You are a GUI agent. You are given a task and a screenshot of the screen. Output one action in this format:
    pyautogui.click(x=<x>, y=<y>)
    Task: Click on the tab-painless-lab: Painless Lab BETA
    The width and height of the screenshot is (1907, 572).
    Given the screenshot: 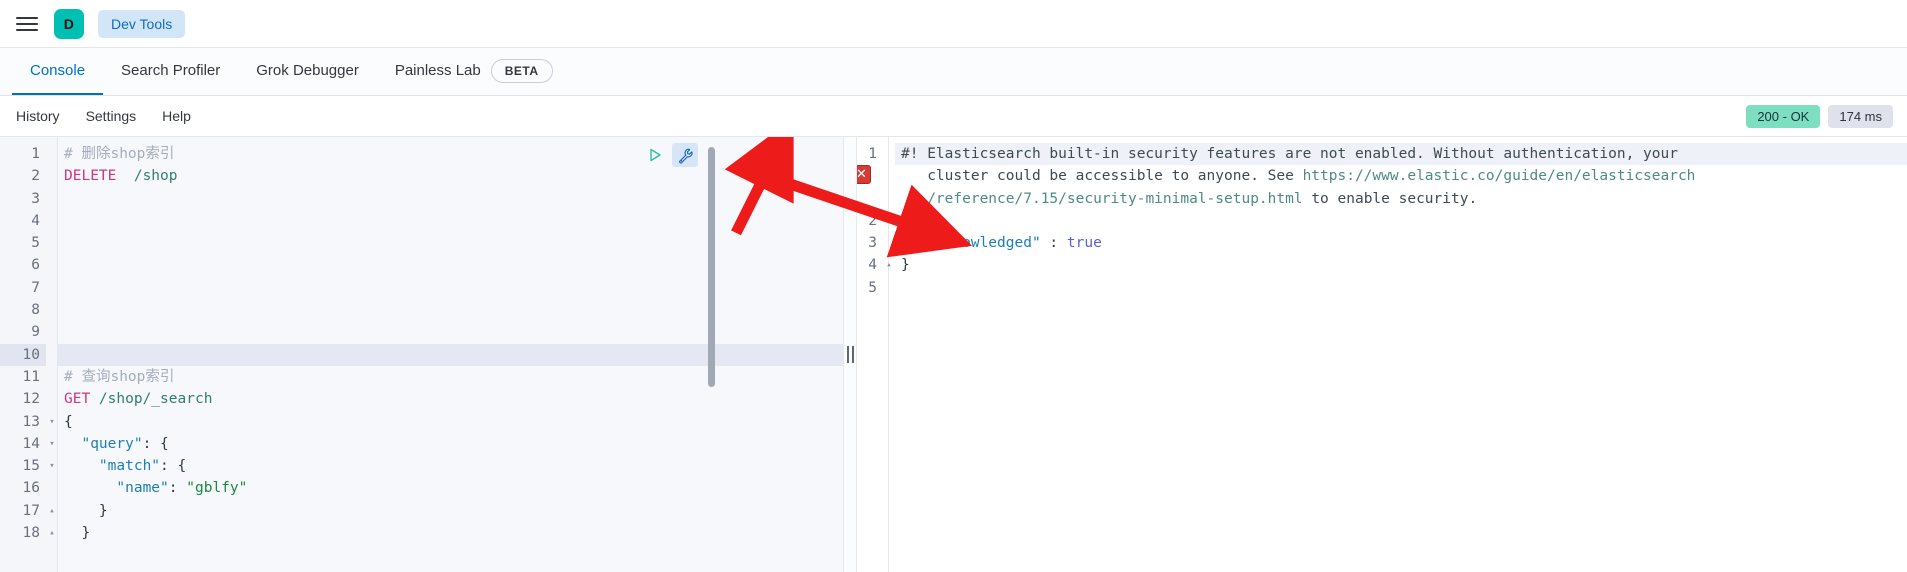 What is the action you would take?
    pyautogui.click(x=474, y=71)
    